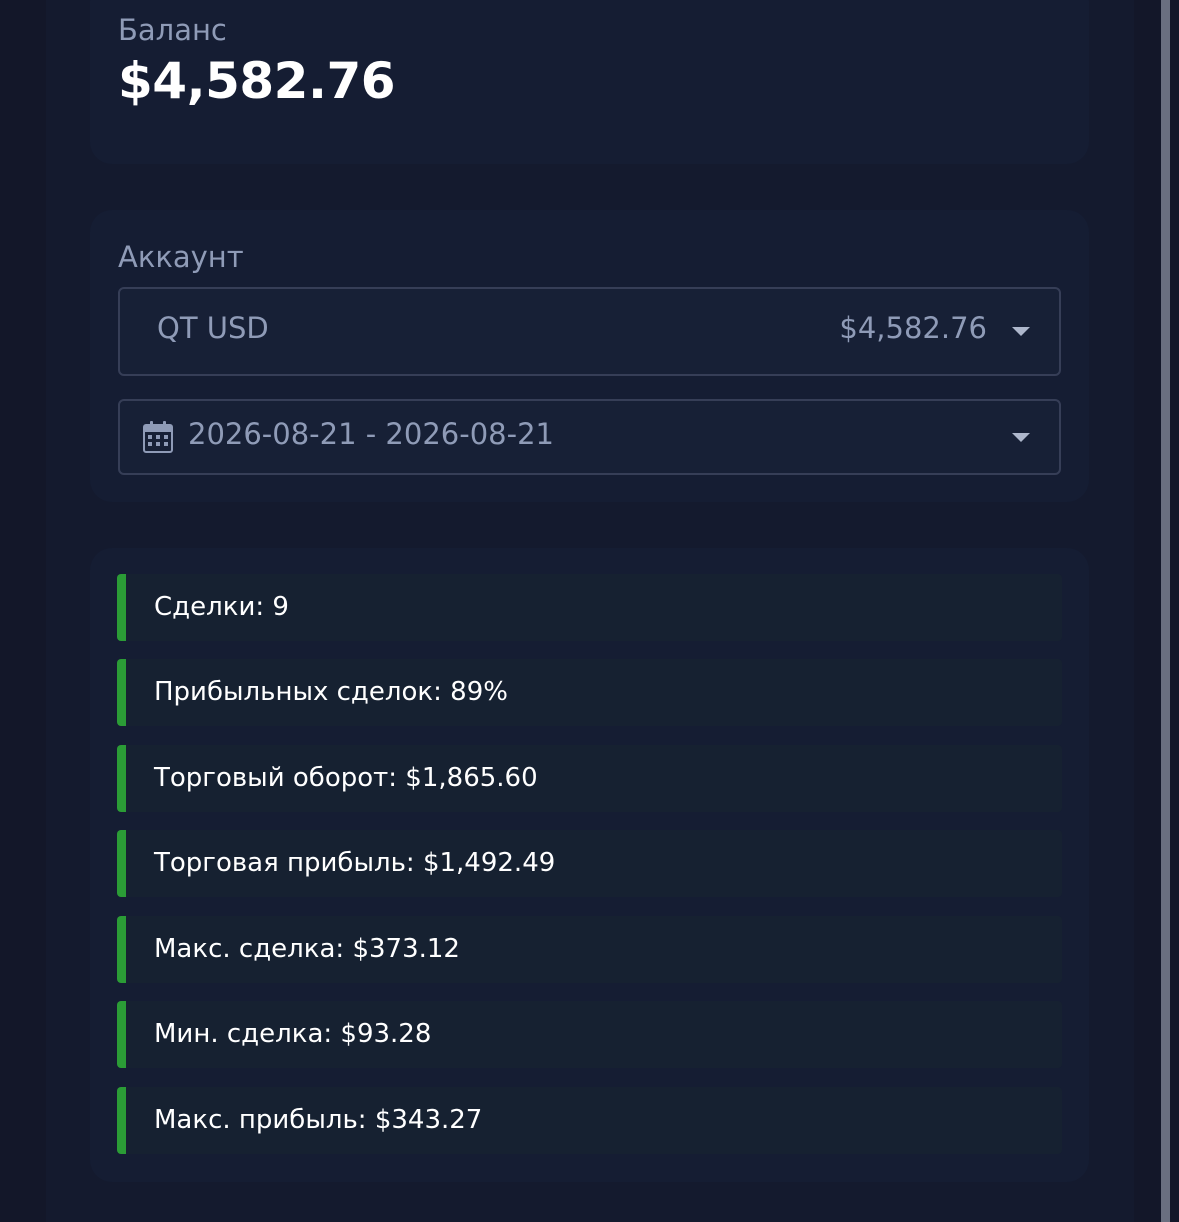 This screenshot has width=1179, height=1222. I want to click on balance-value: $4,582.76, so click(257, 81).